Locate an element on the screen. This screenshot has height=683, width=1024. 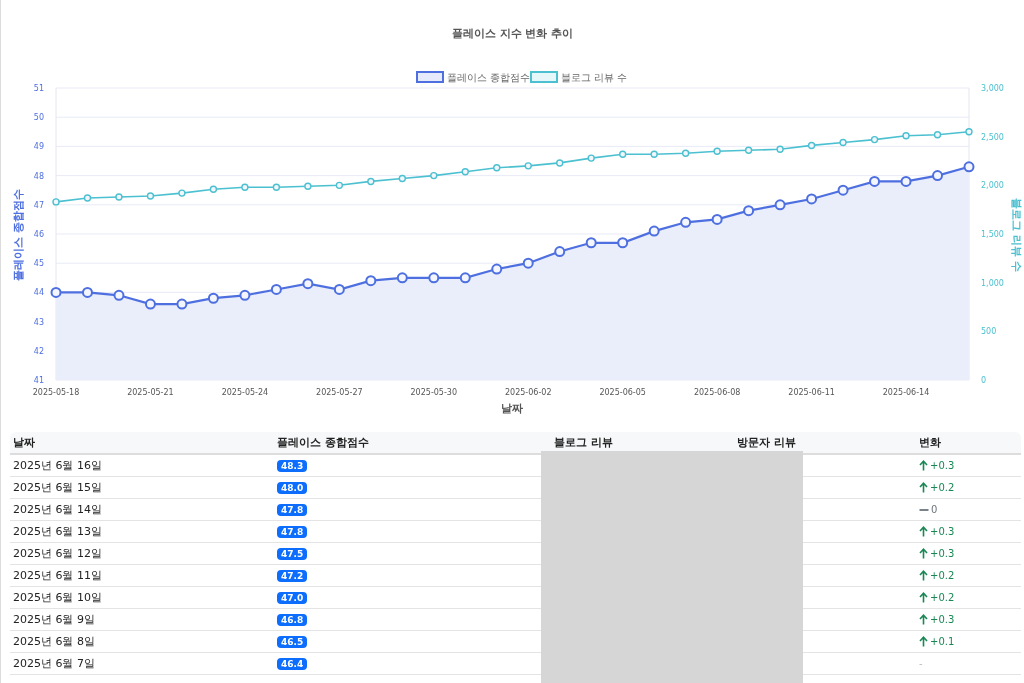
date-cell-text: 2025년 6월 14일 is located at coordinates (57, 509).